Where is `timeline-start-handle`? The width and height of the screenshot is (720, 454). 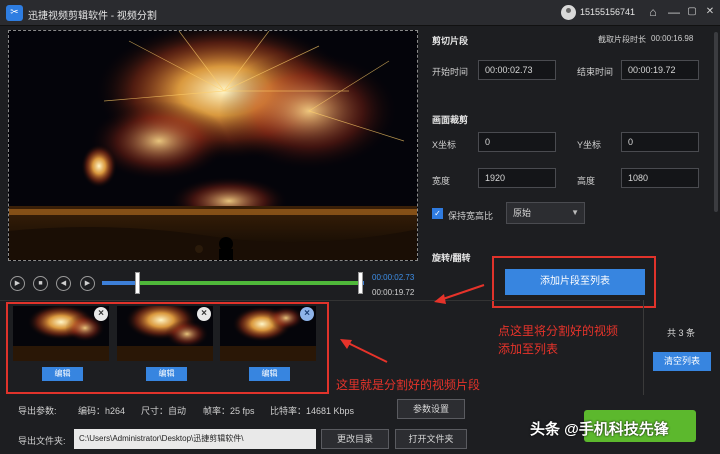 timeline-start-handle is located at coordinates (137, 283).